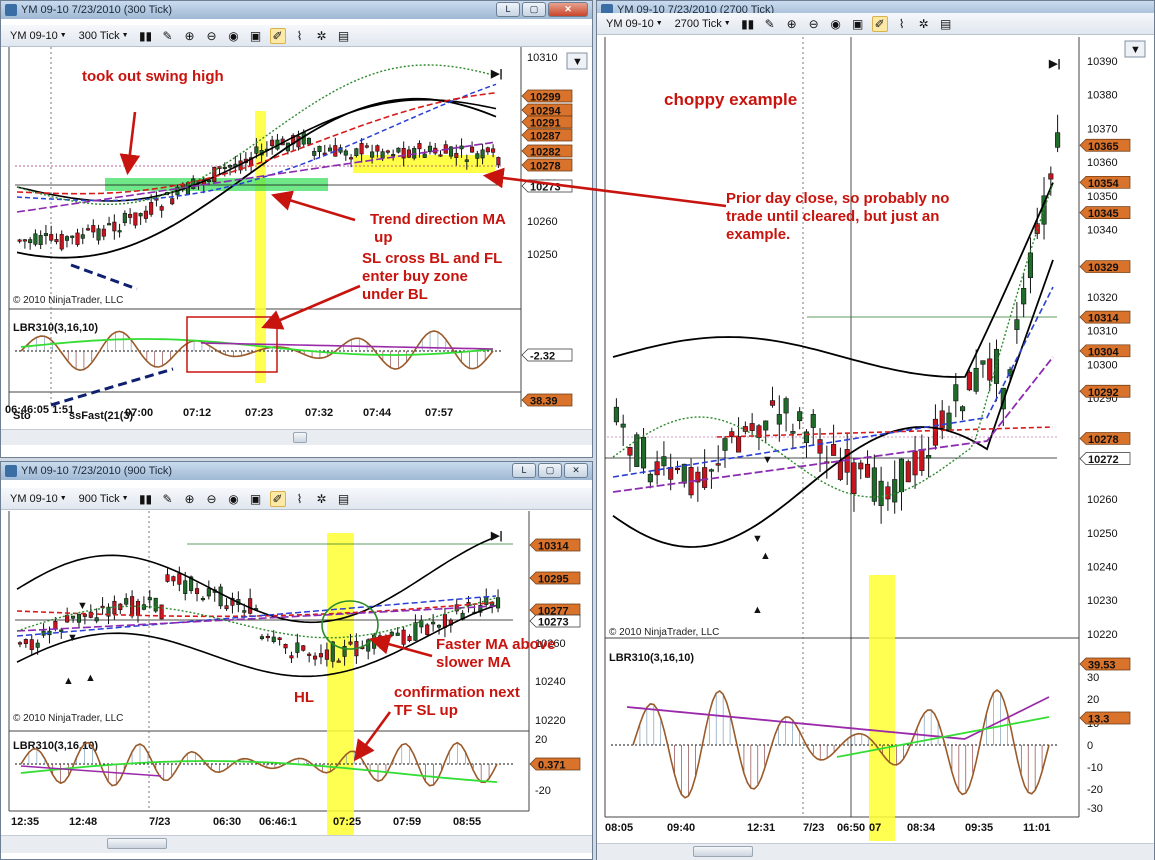 The height and width of the screenshot is (860, 1155). I want to click on trend-line-dashed, so click(112, 387).